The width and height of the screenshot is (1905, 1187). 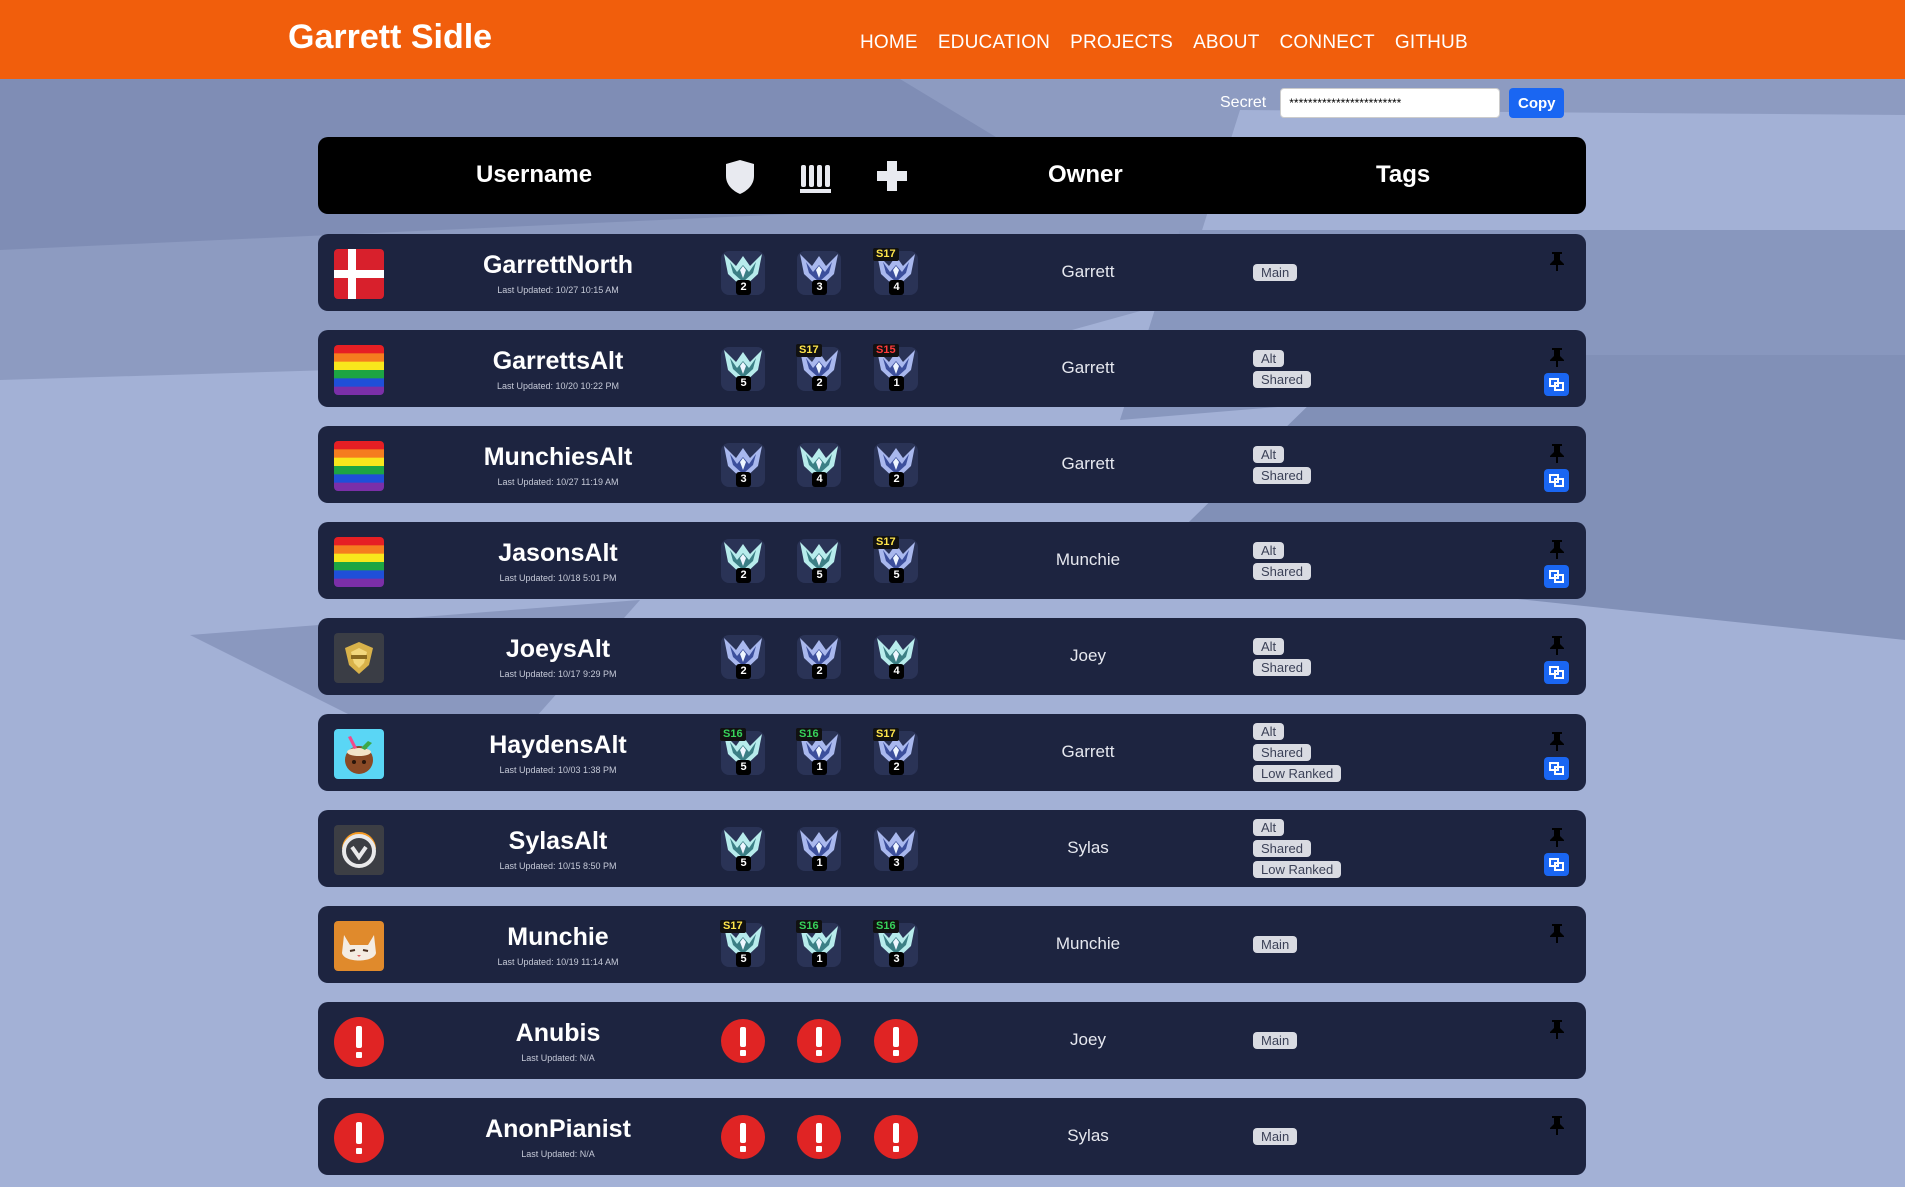 What do you see at coordinates (952, 175) in the screenshot?
I see `table-header: Username Owner Tags` at bounding box center [952, 175].